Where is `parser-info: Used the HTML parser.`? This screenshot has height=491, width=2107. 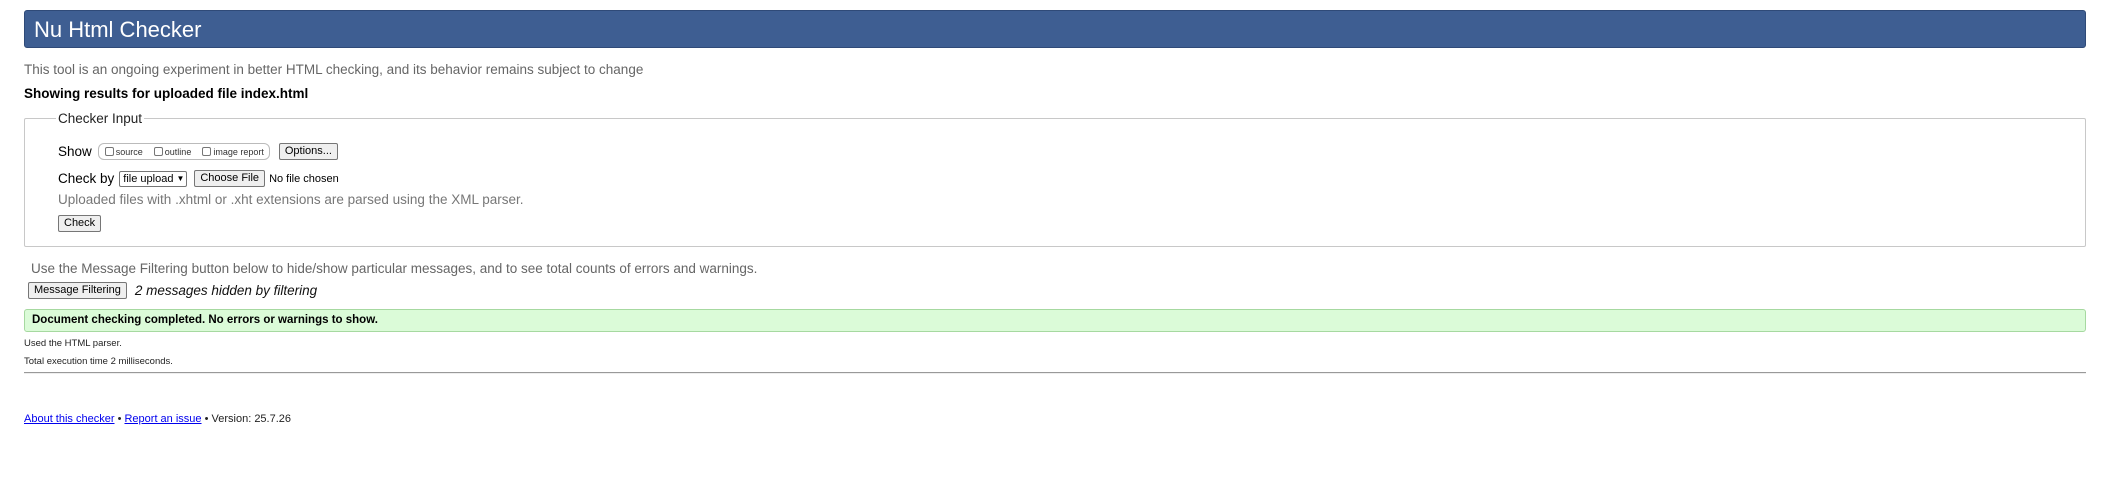 parser-info: Used the HTML parser. is located at coordinates (73, 343).